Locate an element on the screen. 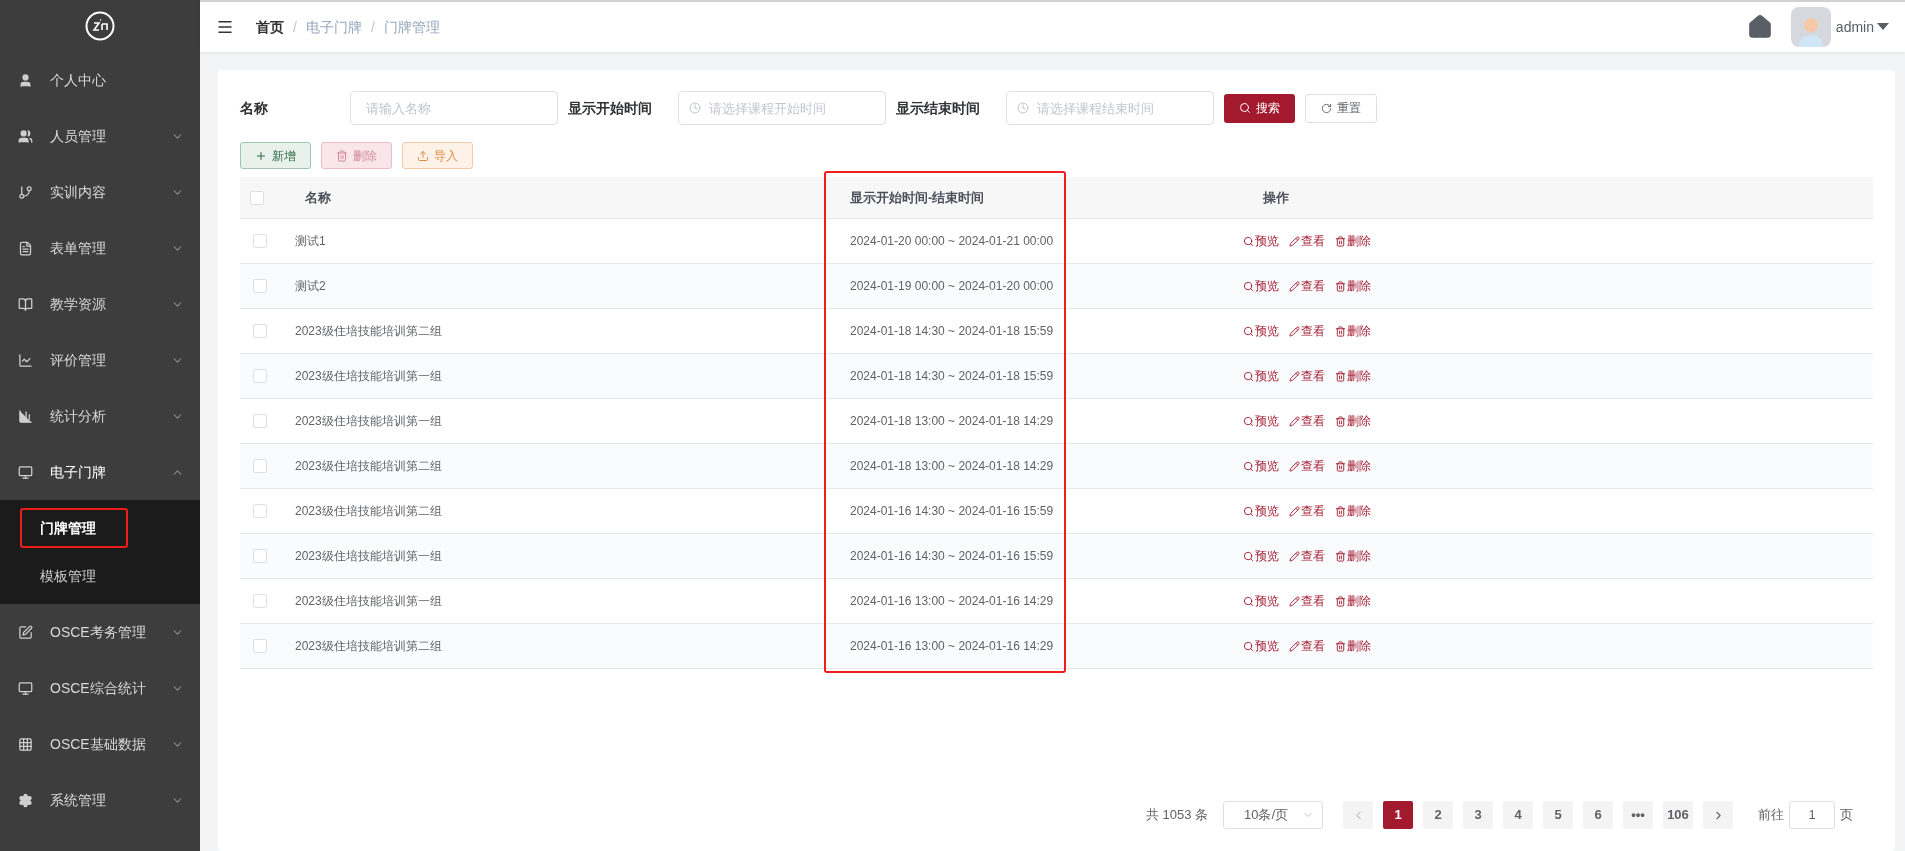 The height and width of the screenshot is (851, 1905). refresh-icon is located at coordinates (1326, 108).